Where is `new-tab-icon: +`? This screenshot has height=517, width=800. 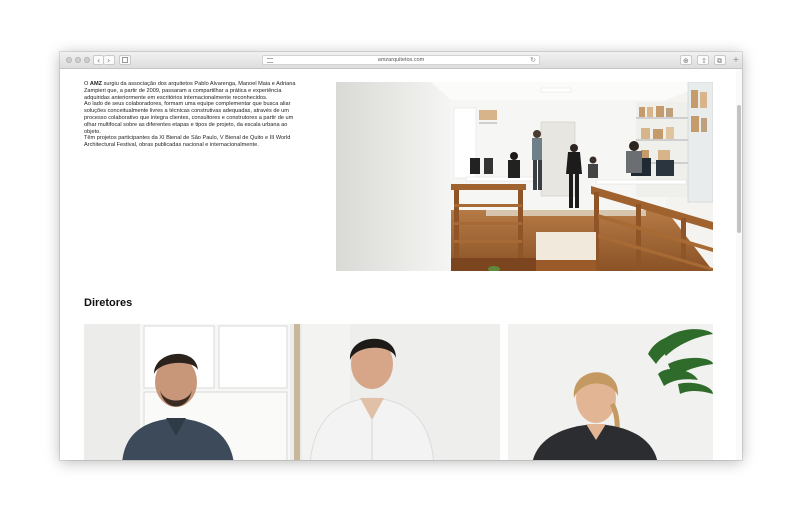
new-tab-icon: + is located at coordinates (736, 59).